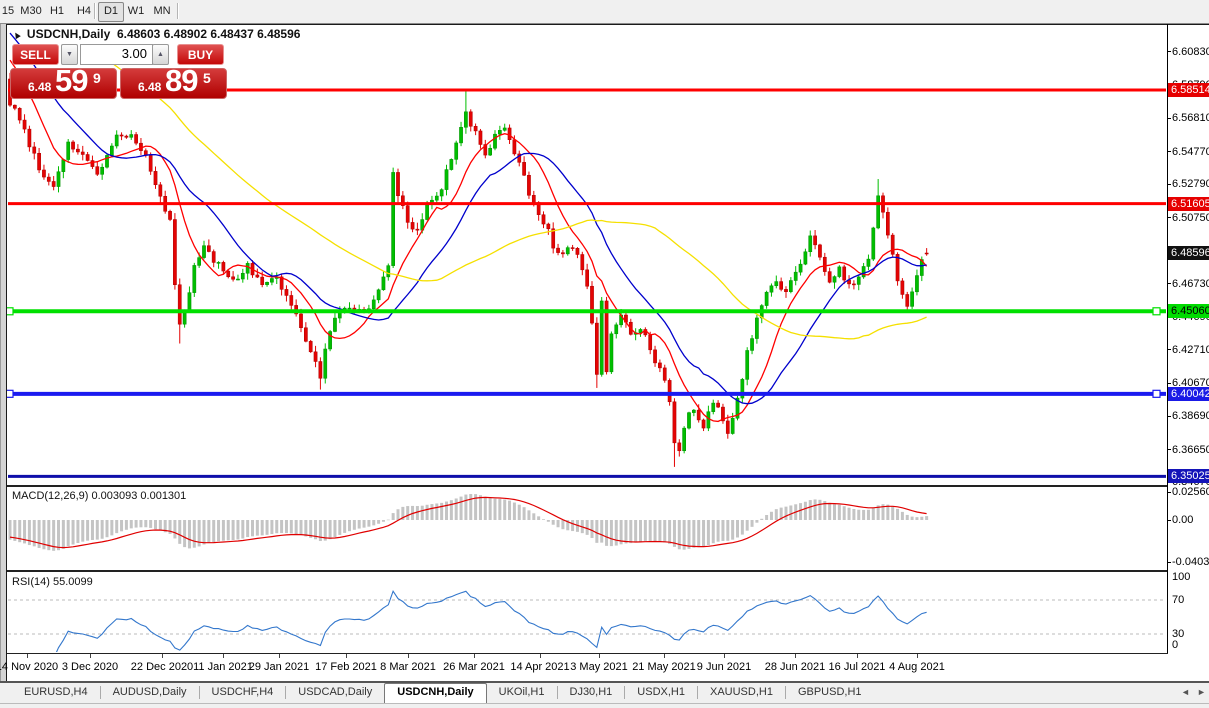 Image resolution: width=1209 pixels, height=708 pixels. What do you see at coordinates (491, 620) in the screenshot?
I see `rsi-line` at bounding box center [491, 620].